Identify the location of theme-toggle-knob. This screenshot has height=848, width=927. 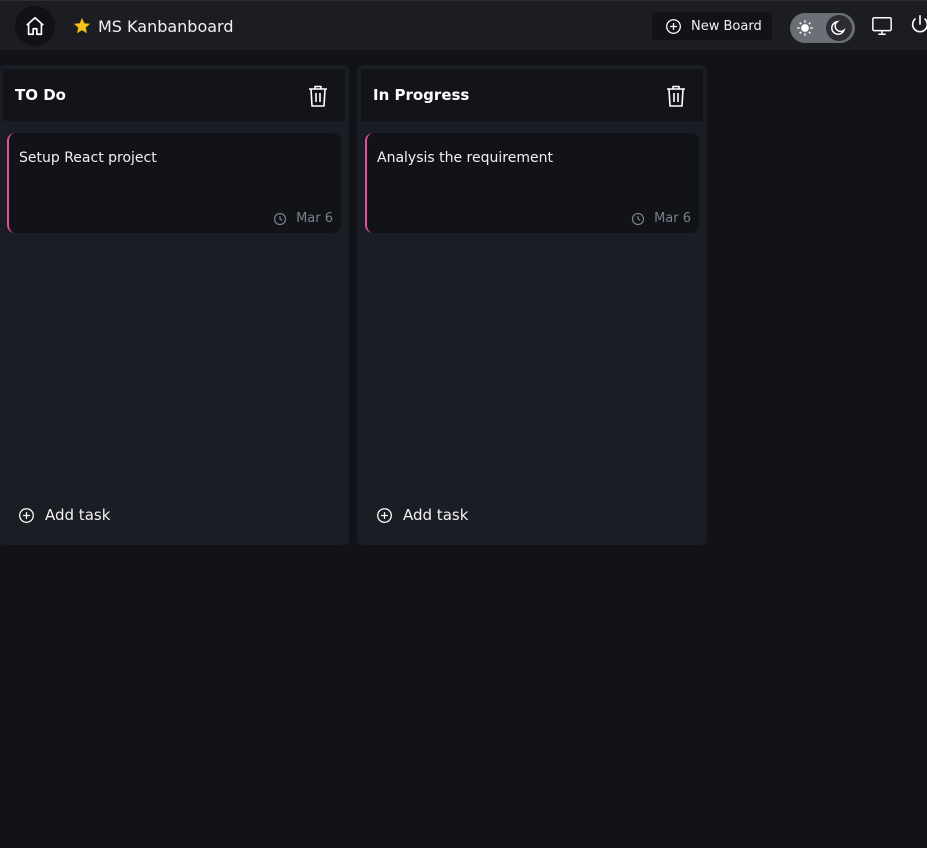
(839, 28).